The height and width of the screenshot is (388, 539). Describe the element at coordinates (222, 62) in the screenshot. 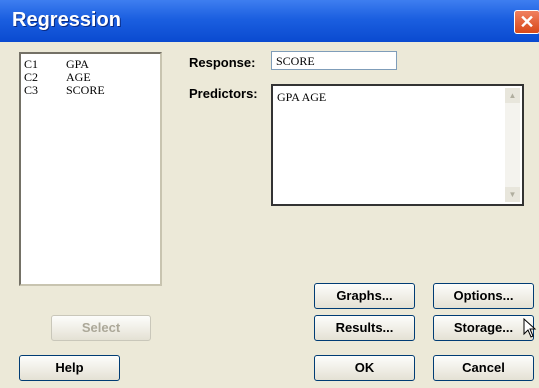

I see `response-label: Response:` at that location.